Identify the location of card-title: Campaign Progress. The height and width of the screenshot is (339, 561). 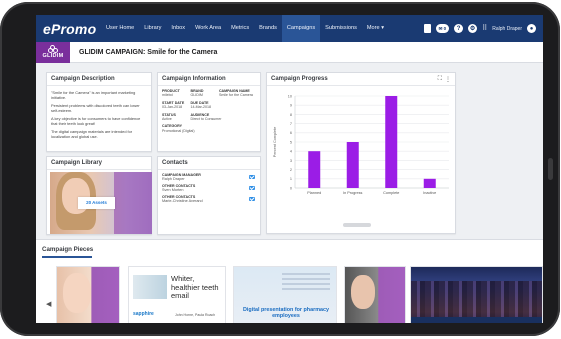
(361, 79).